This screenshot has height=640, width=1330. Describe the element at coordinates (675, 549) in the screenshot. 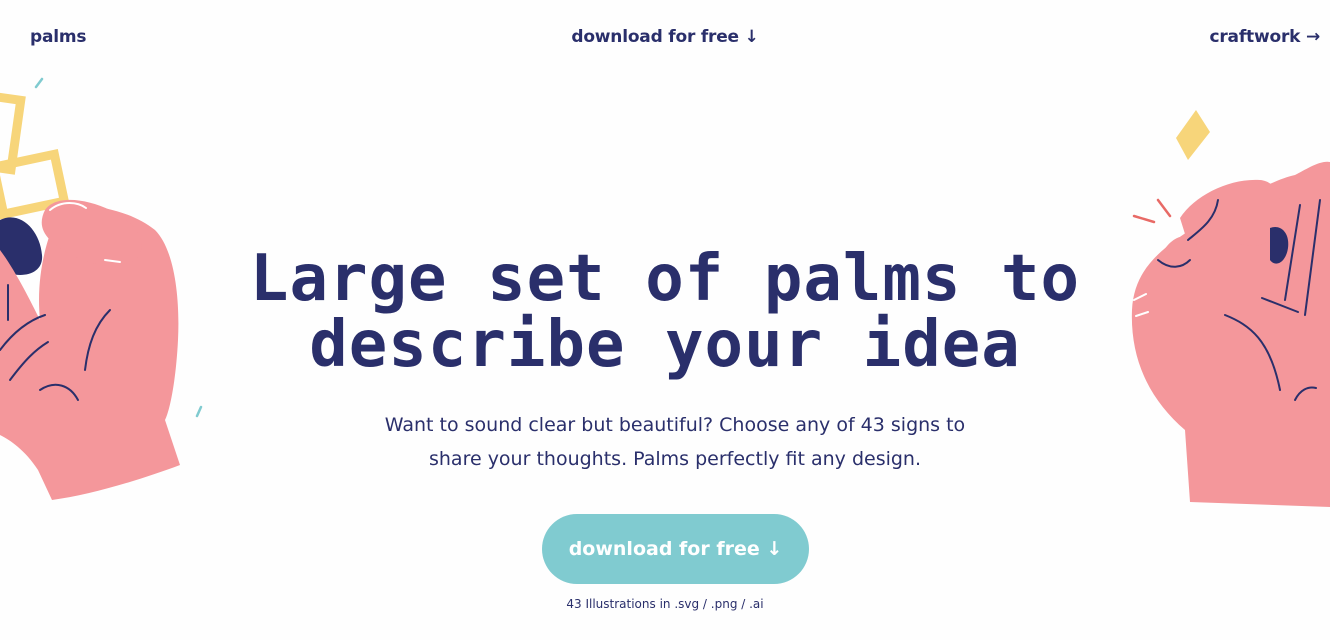

I see `download-button: download for free ↓` at that location.